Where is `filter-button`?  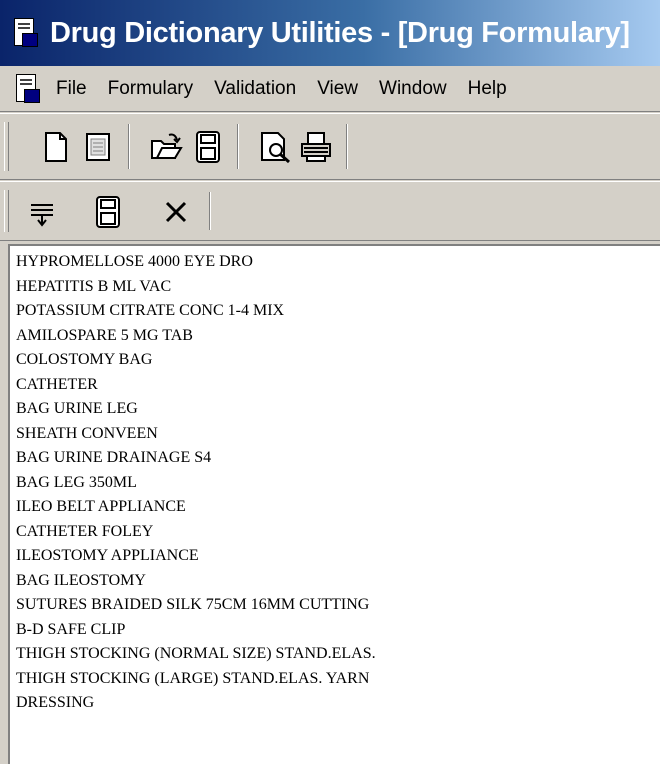
filter-button is located at coordinates (42, 212).